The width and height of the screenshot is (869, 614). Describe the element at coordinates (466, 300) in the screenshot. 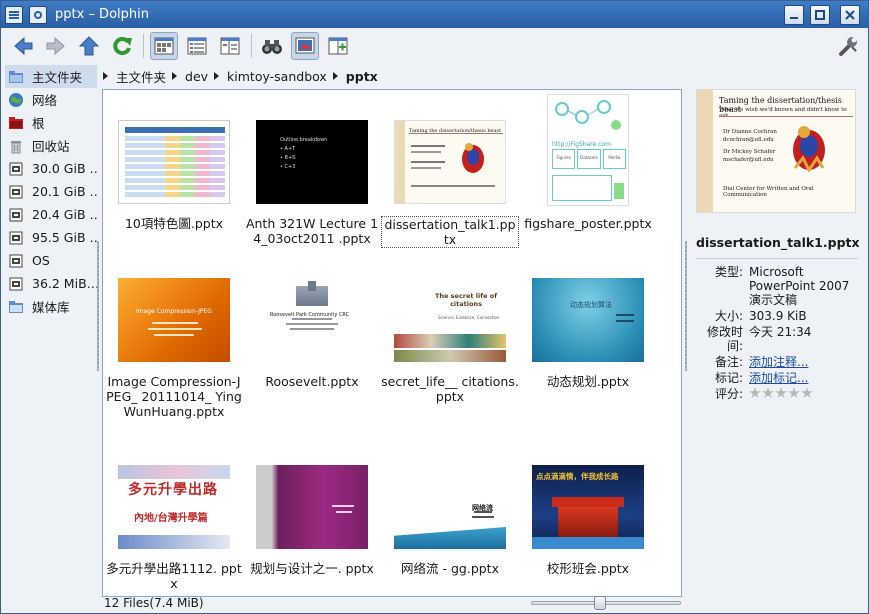

I see `thumb-text: The secret life of citations` at that location.